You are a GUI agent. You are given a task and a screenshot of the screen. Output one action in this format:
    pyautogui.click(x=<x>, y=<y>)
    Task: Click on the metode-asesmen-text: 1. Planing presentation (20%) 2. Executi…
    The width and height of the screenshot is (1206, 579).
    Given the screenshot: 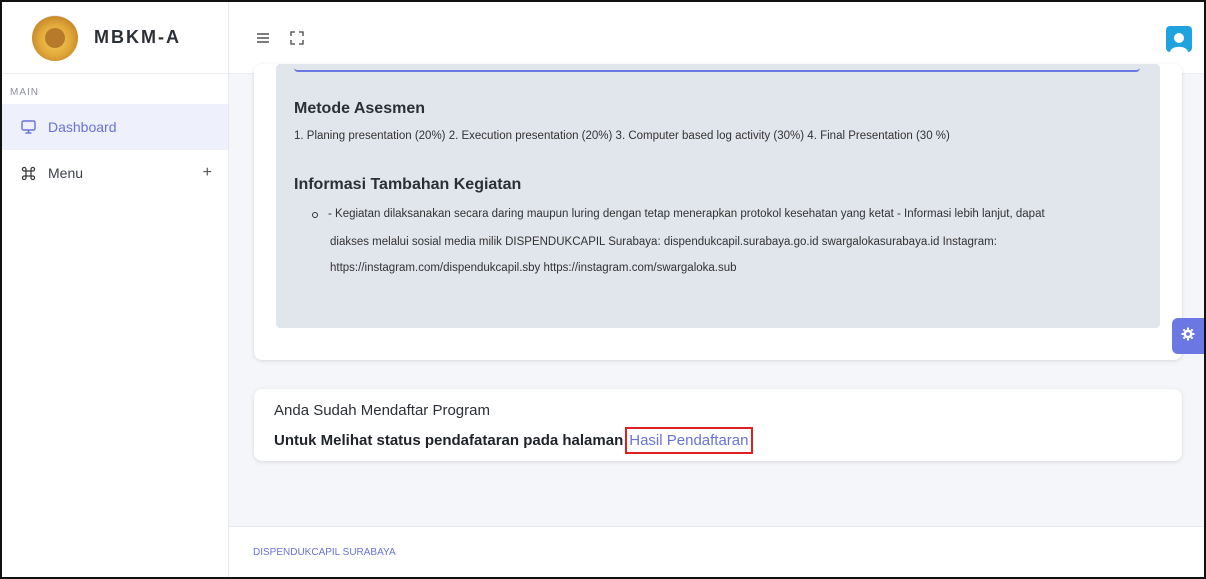 What is the action you would take?
    pyautogui.click(x=622, y=136)
    